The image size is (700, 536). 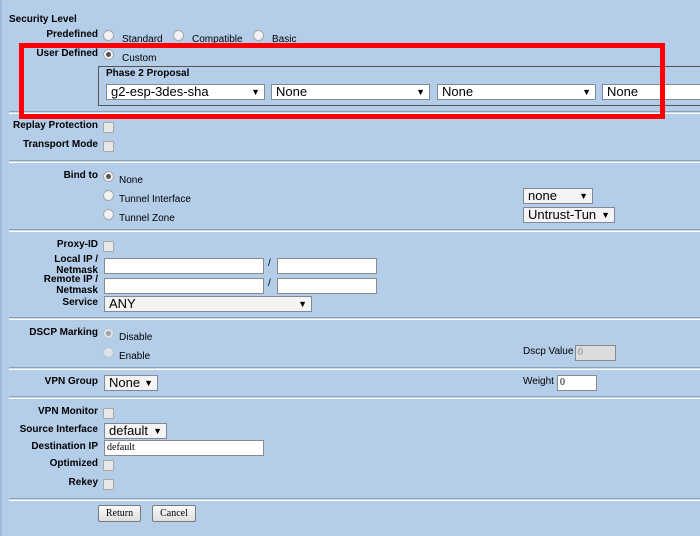 I want to click on bind-tunnel-zone-label: Tunnel Zone, so click(x=147, y=218).